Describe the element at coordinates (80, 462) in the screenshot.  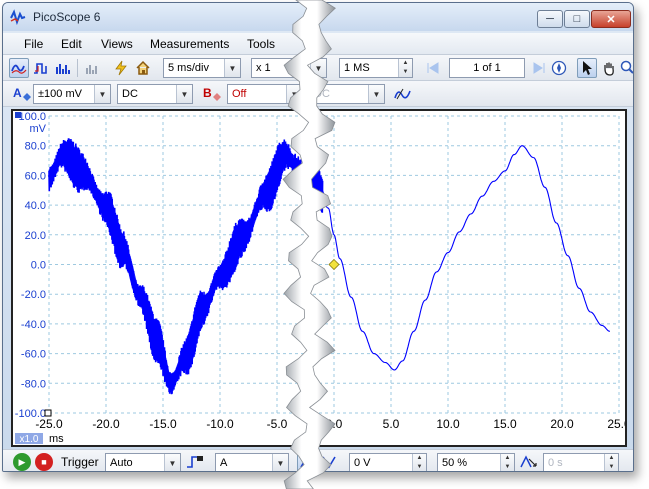
I see `trigger-label: Trigger` at that location.